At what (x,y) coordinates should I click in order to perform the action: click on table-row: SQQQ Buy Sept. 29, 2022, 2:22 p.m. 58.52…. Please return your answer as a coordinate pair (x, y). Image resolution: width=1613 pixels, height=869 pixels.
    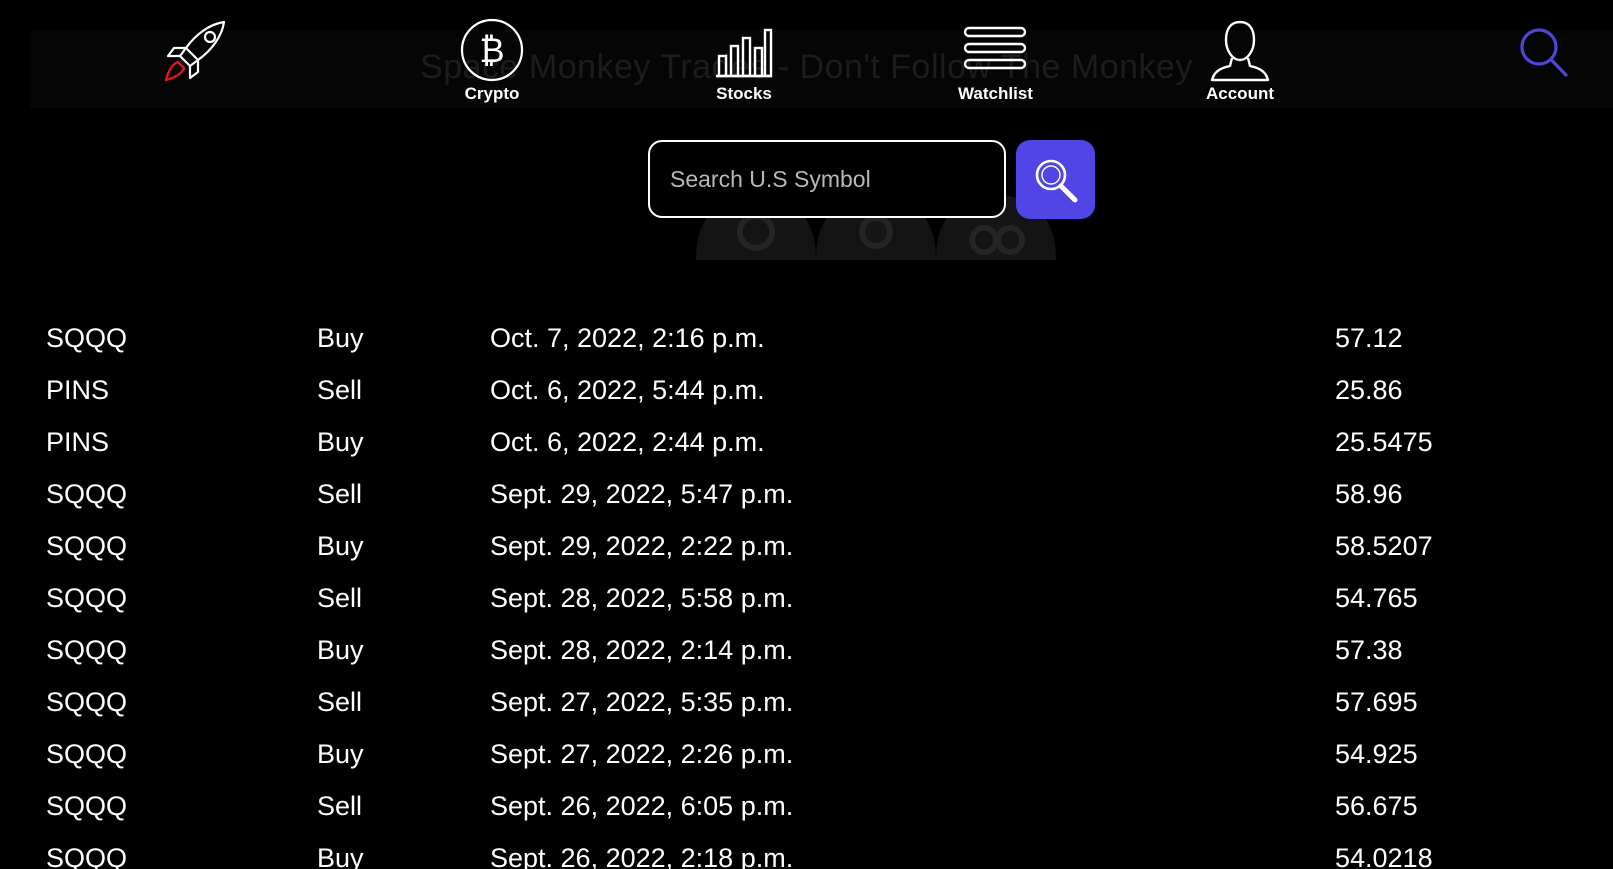
    Looking at the image, I should click on (806, 546).